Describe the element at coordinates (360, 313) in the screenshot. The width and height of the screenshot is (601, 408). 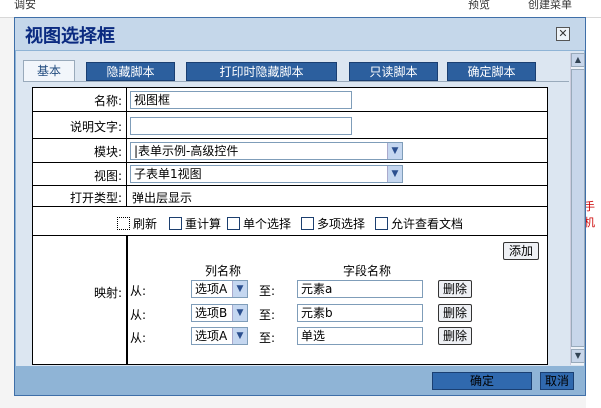
I see `mapping-field-input: 元素b` at that location.